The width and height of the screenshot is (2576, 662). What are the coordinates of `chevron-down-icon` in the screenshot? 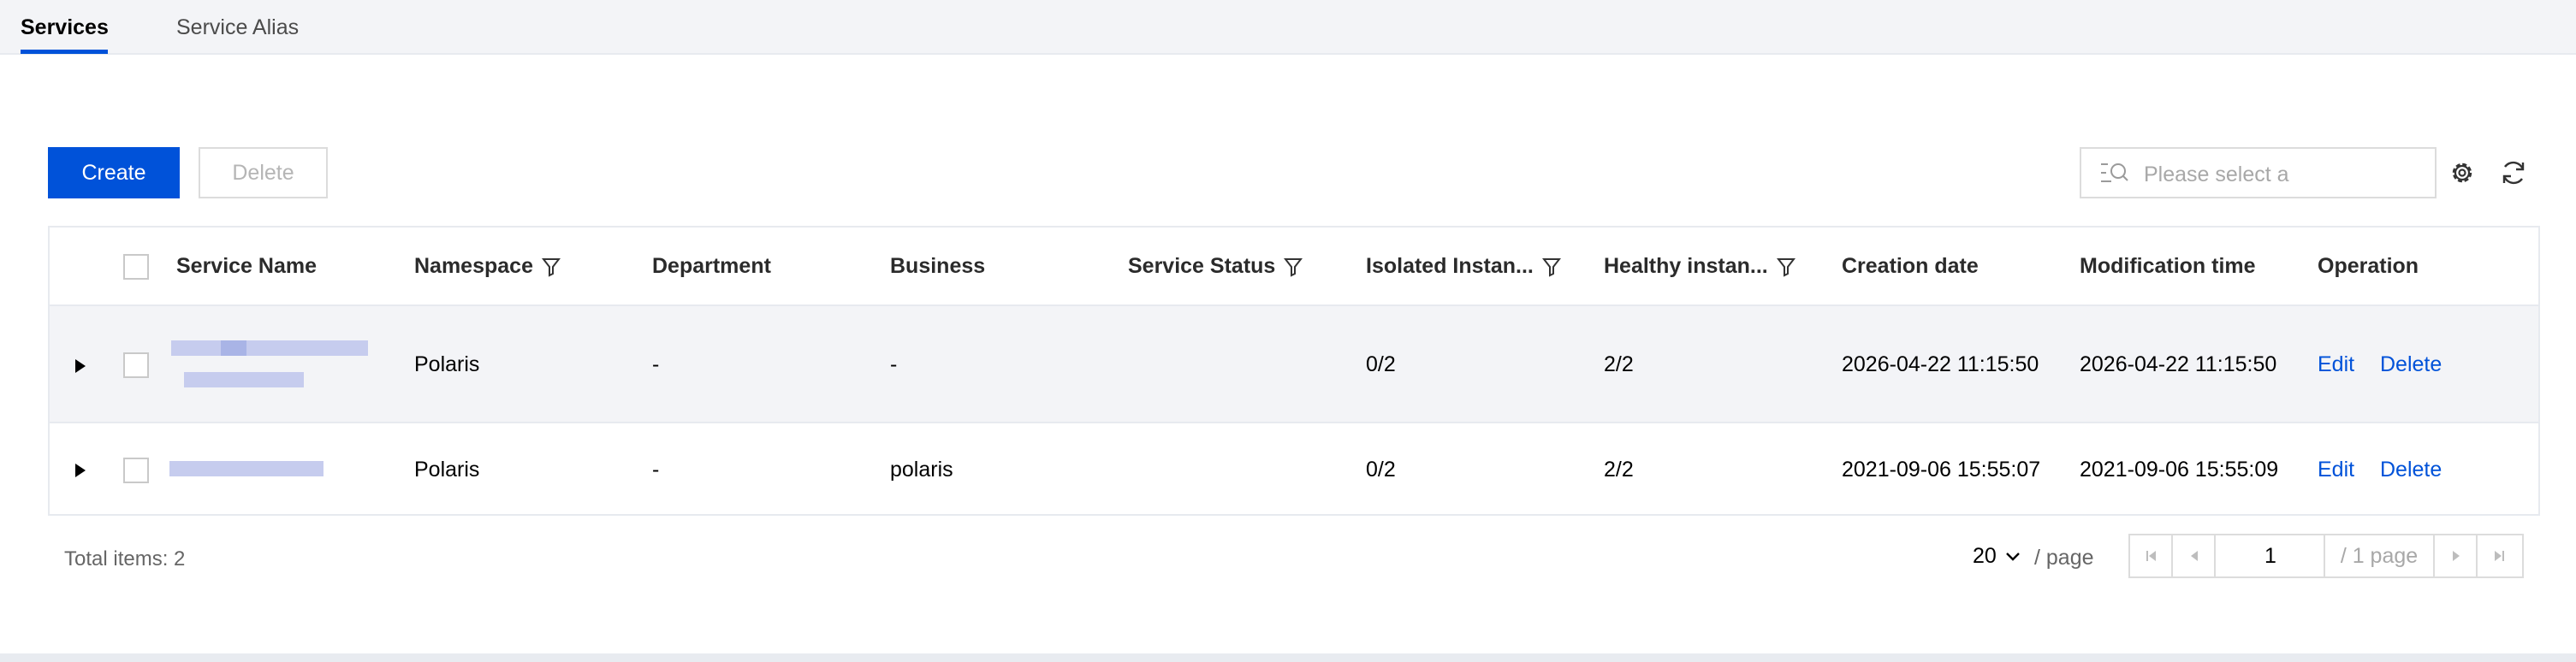 It's located at (2012, 556).